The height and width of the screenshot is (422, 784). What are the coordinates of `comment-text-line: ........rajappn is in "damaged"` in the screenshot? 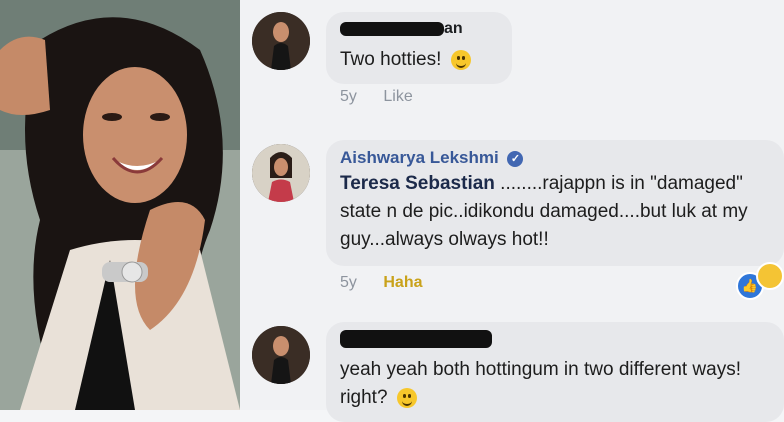 It's located at (618, 183).